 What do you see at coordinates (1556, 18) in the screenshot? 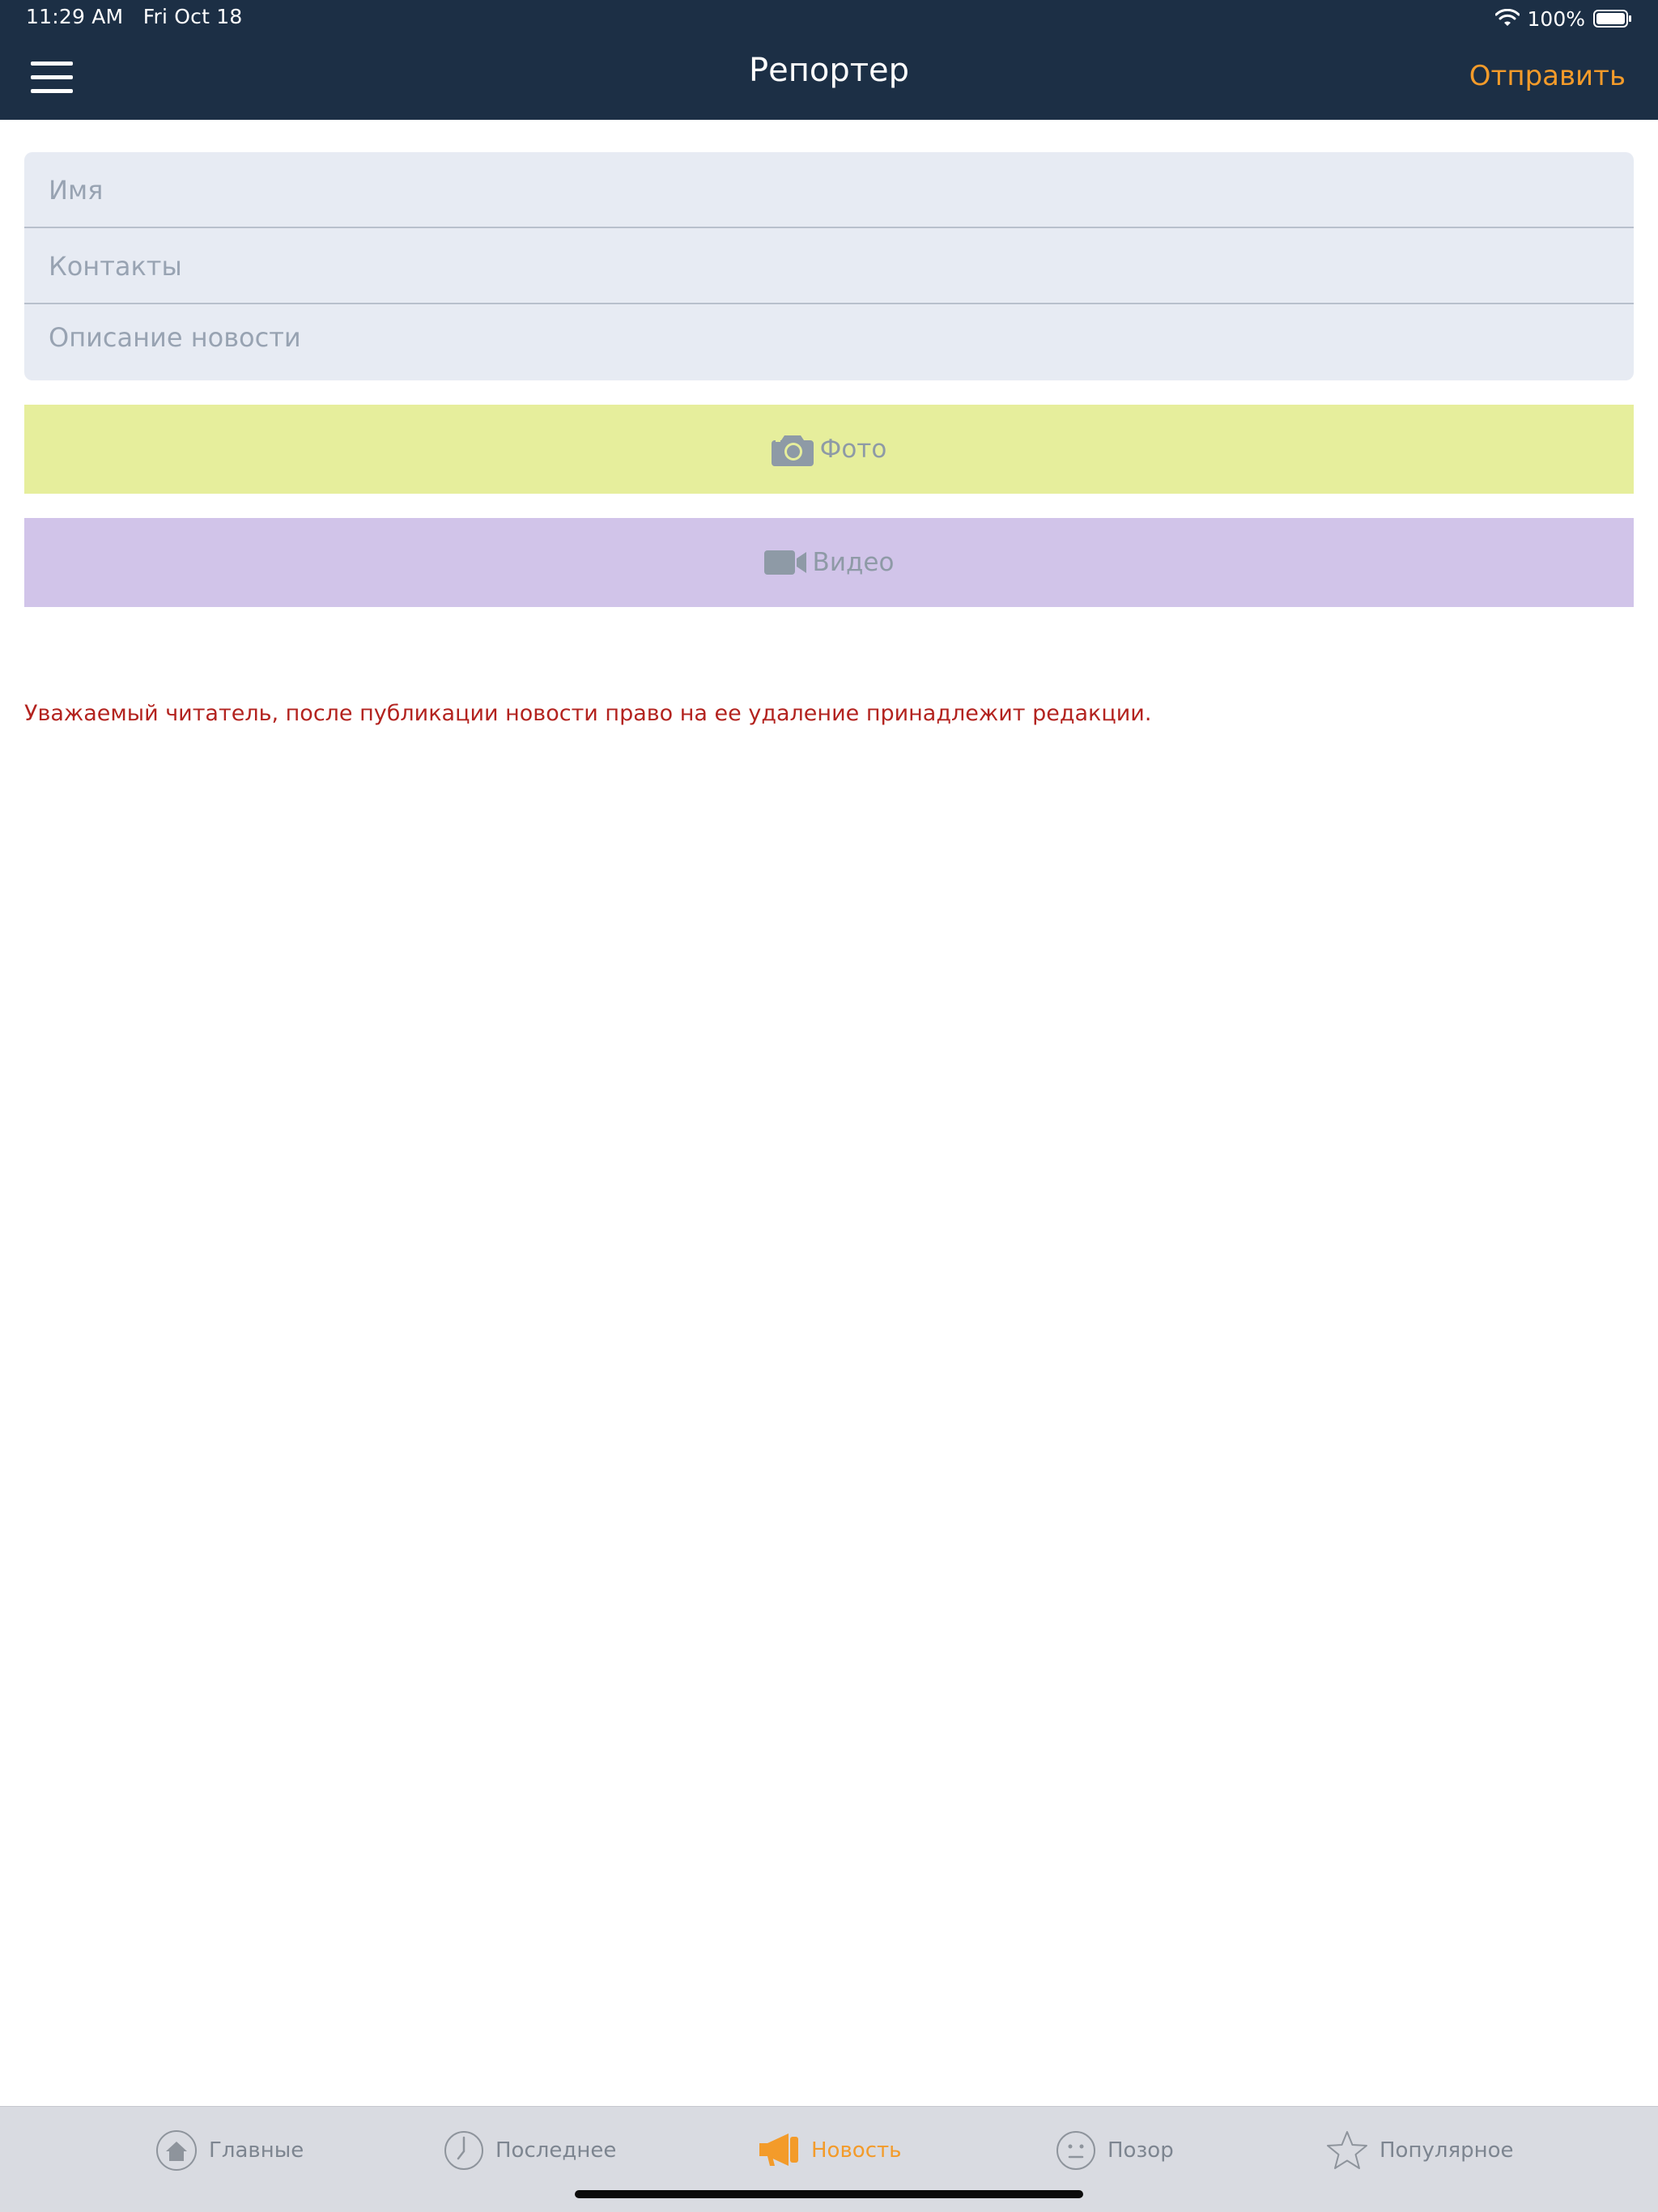
I see `battery-percent: 100%` at bounding box center [1556, 18].